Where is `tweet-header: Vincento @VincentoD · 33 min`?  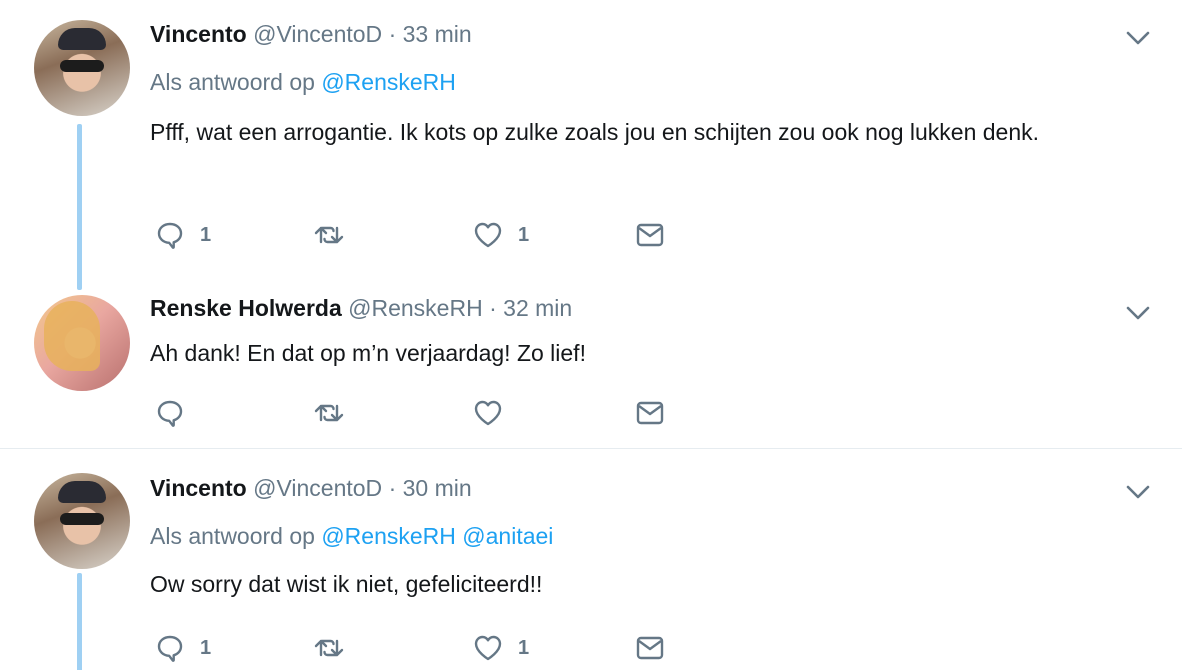
tweet-header: Vincento @VincentoD · 33 min is located at coordinates (311, 34).